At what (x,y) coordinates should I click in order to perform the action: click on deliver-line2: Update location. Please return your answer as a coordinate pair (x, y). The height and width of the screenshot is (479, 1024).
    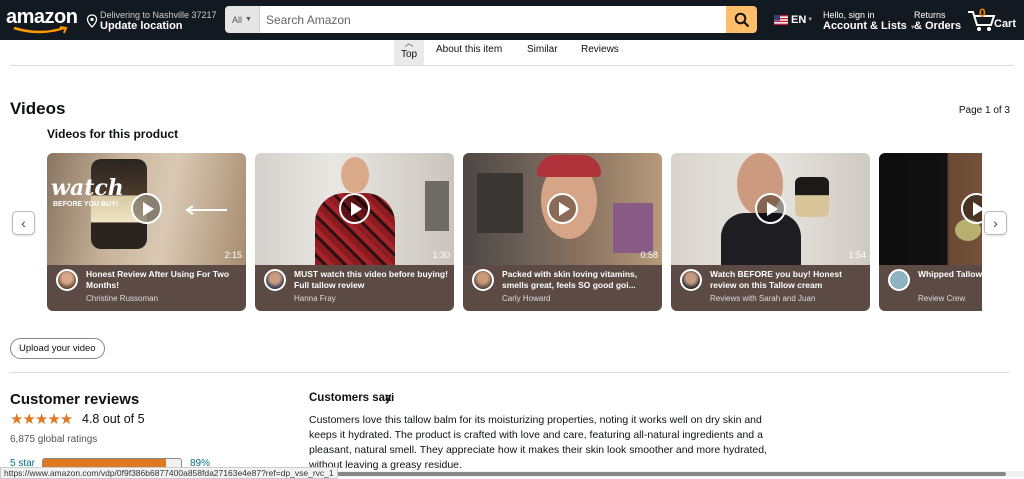
    Looking at the image, I should click on (141, 25).